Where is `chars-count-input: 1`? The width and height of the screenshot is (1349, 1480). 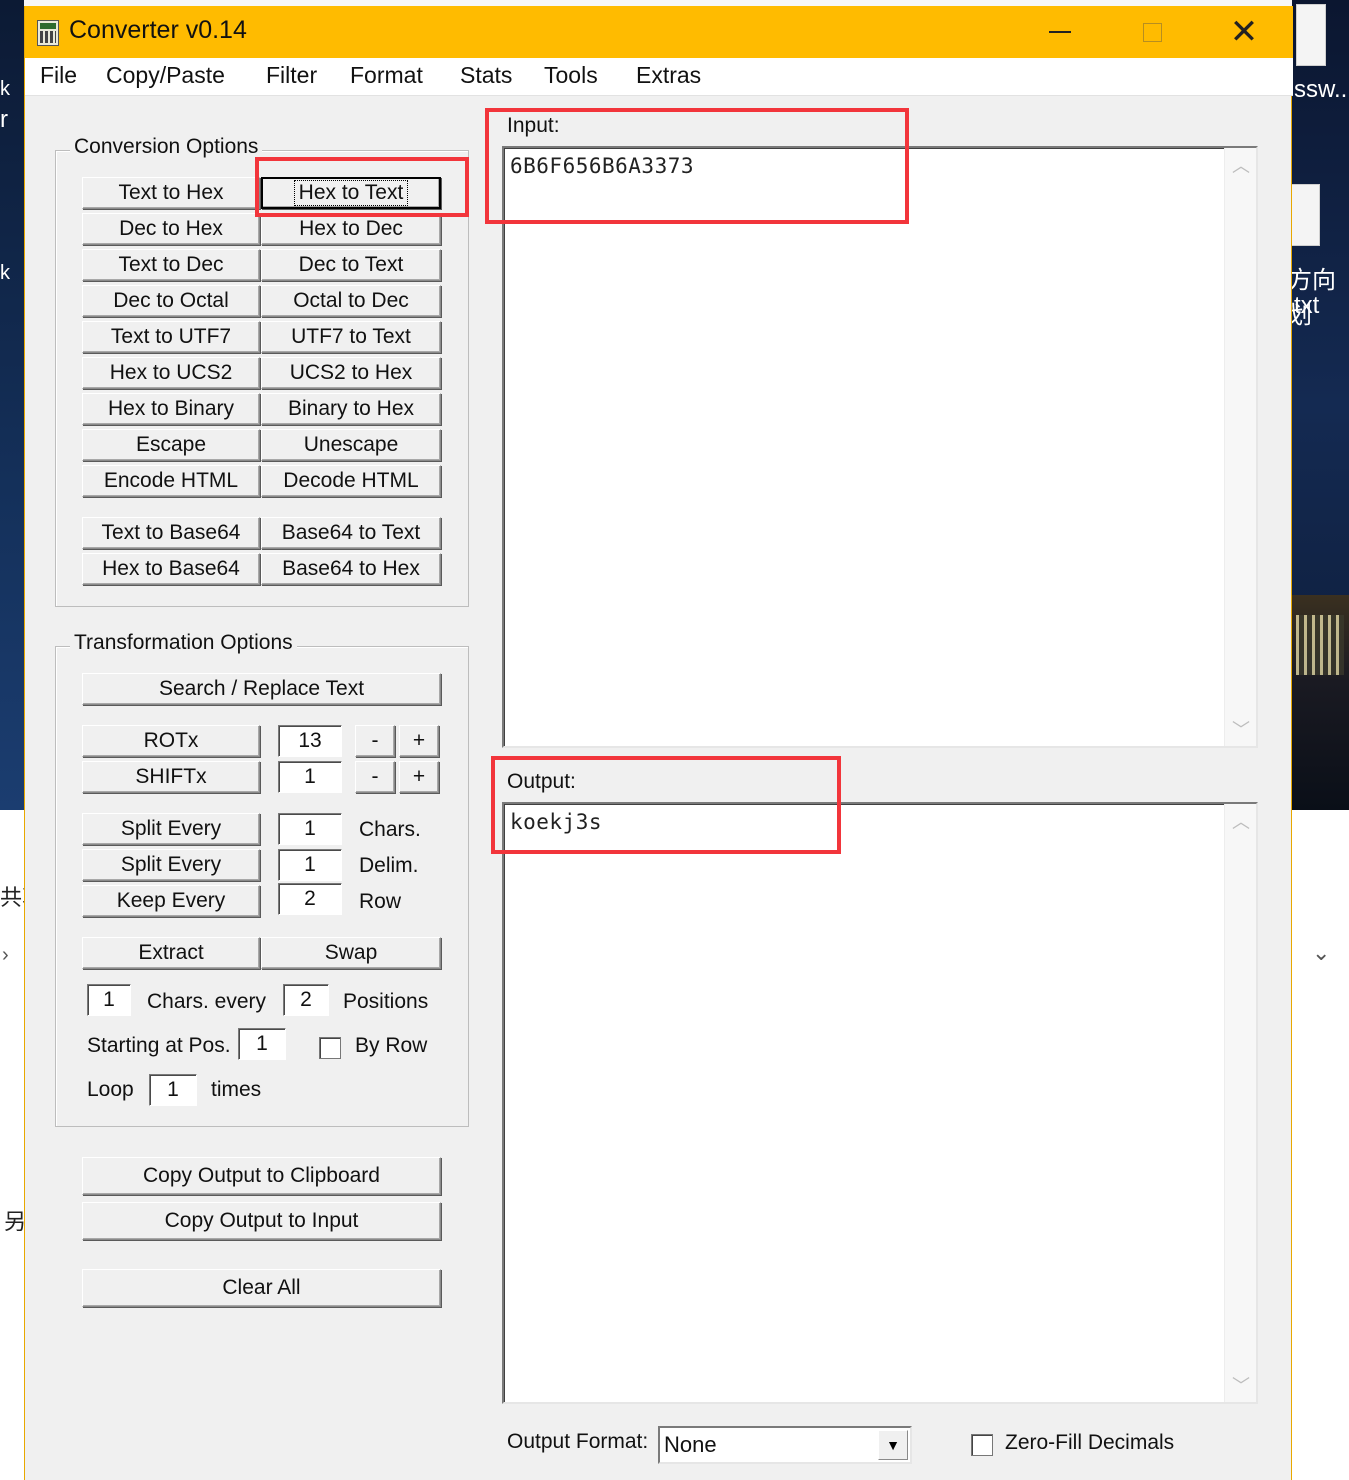 chars-count-input: 1 is located at coordinates (109, 1000).